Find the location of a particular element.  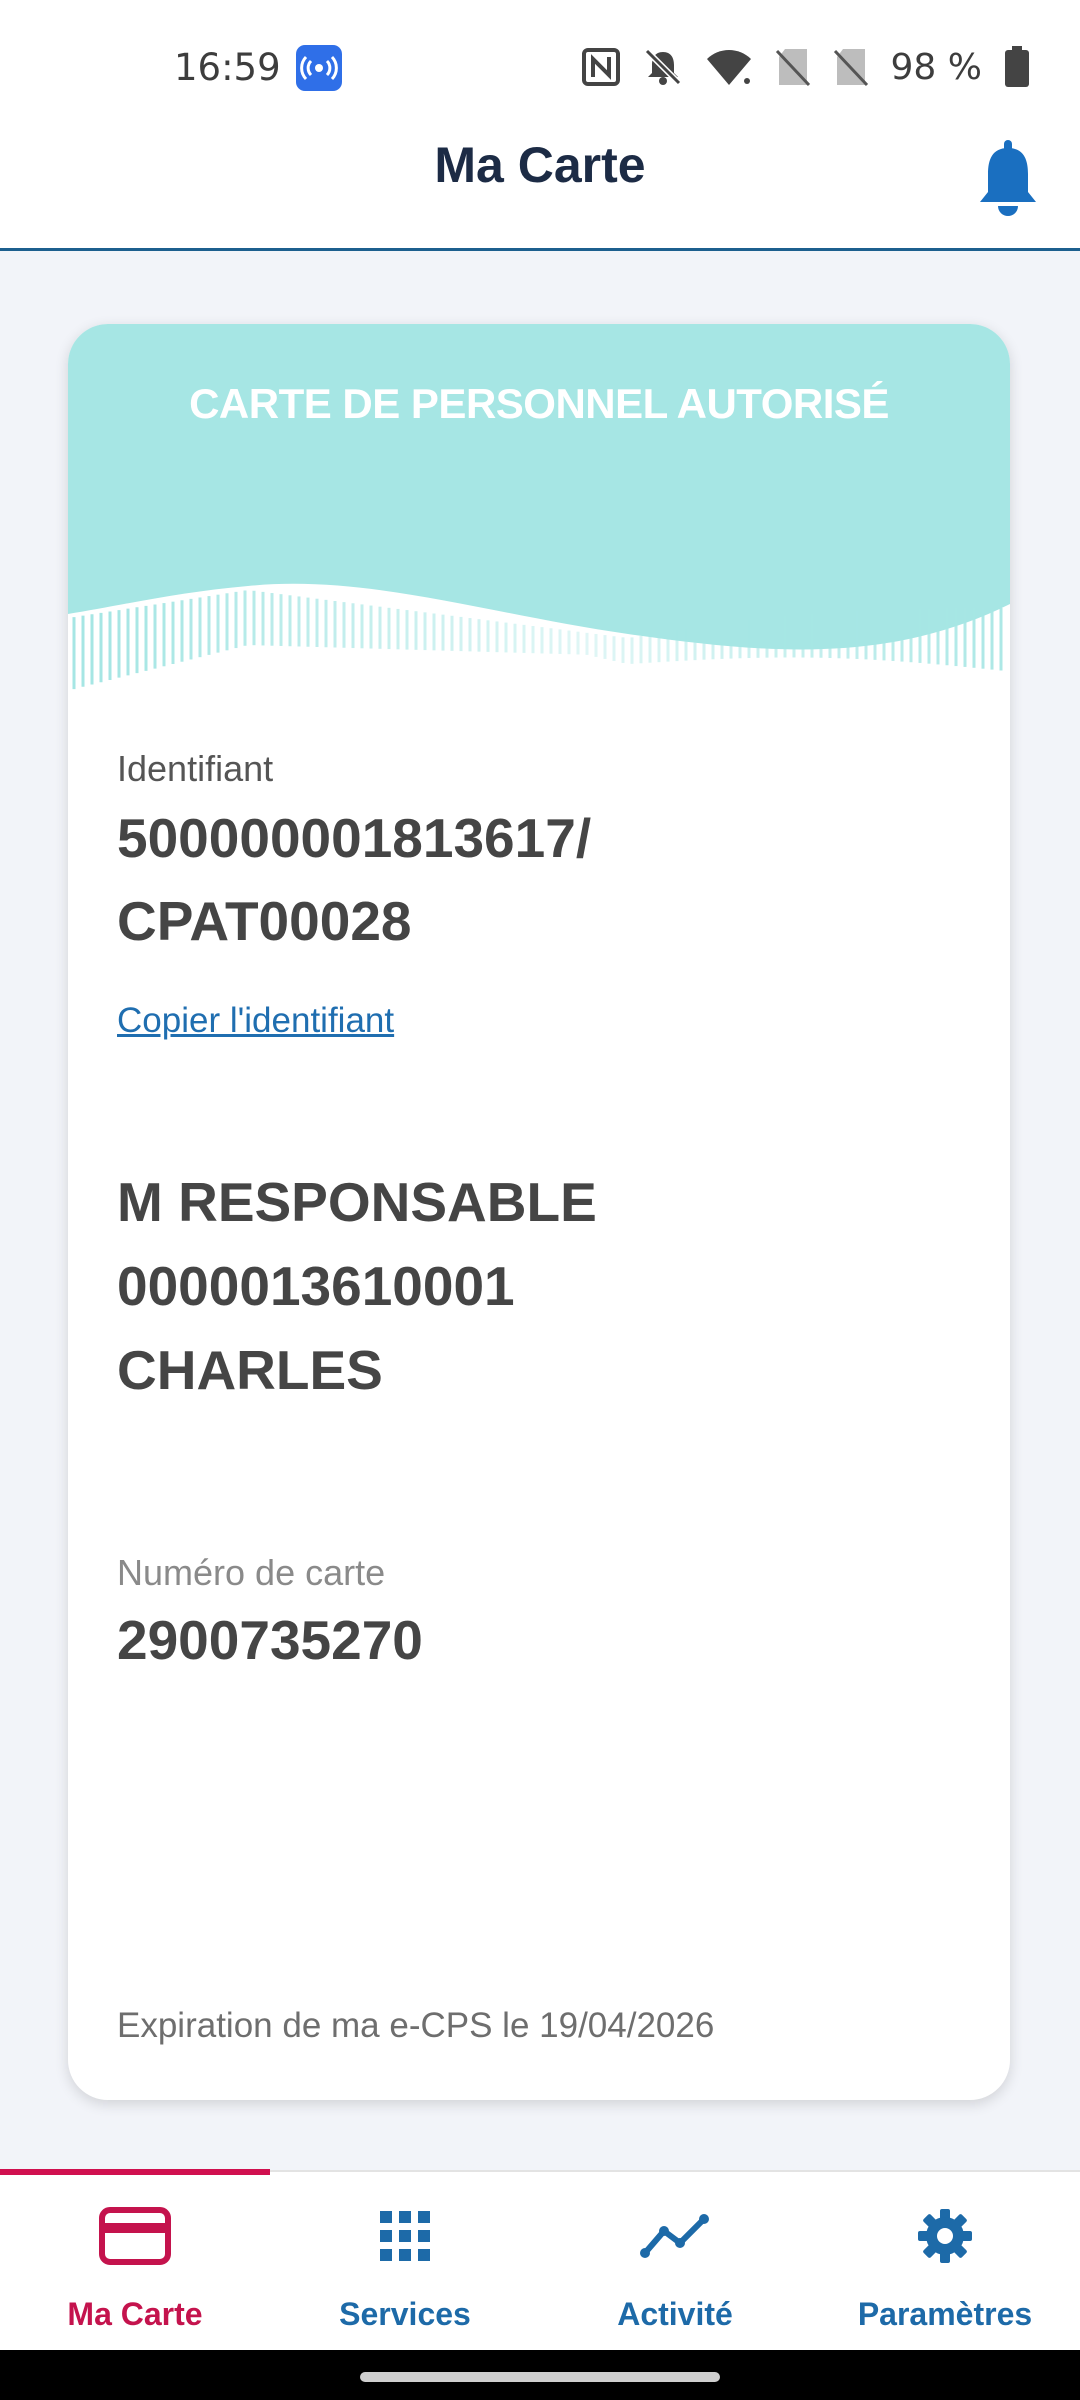

card-number-value: 2900735270 is located at coordinates (270, 1640).